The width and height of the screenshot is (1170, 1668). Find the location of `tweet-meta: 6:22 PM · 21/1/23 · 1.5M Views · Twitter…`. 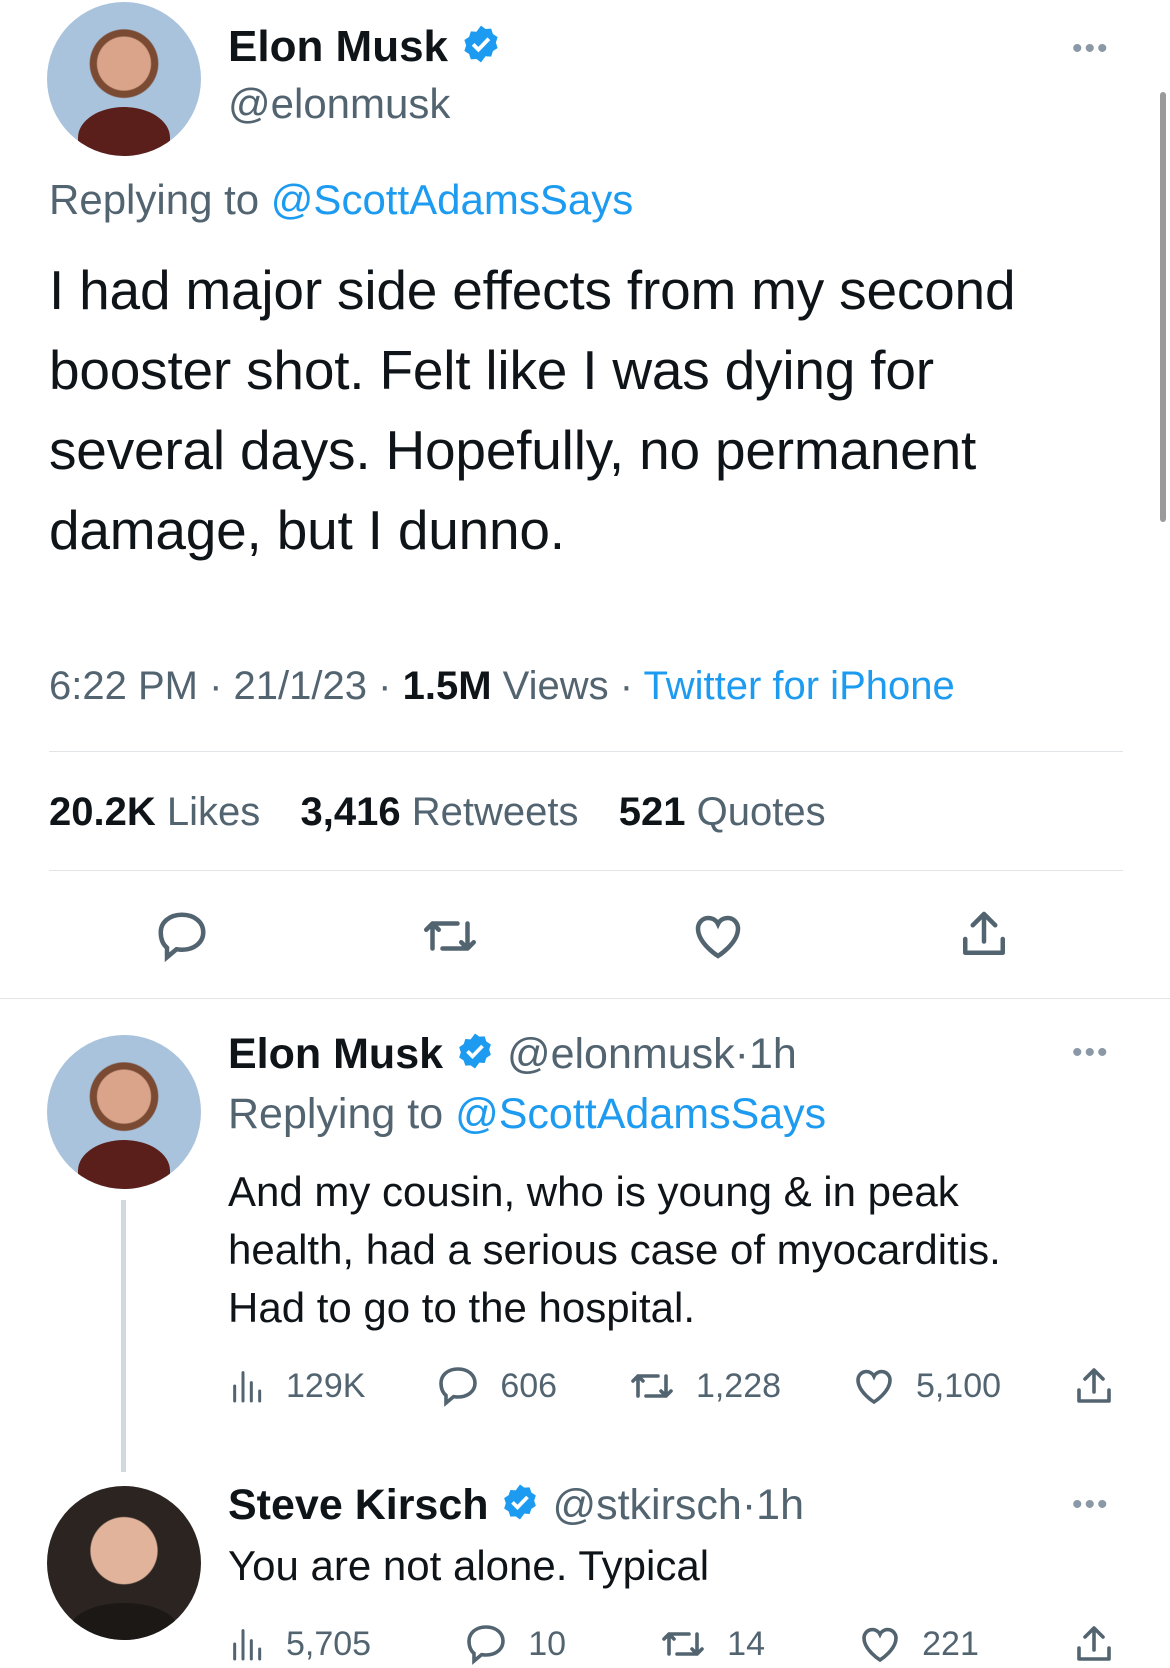

tweet-meta: 6:22 PM · 21/1/23 · 1.5M Views · Twitter… is located at coordinates (502, 686).